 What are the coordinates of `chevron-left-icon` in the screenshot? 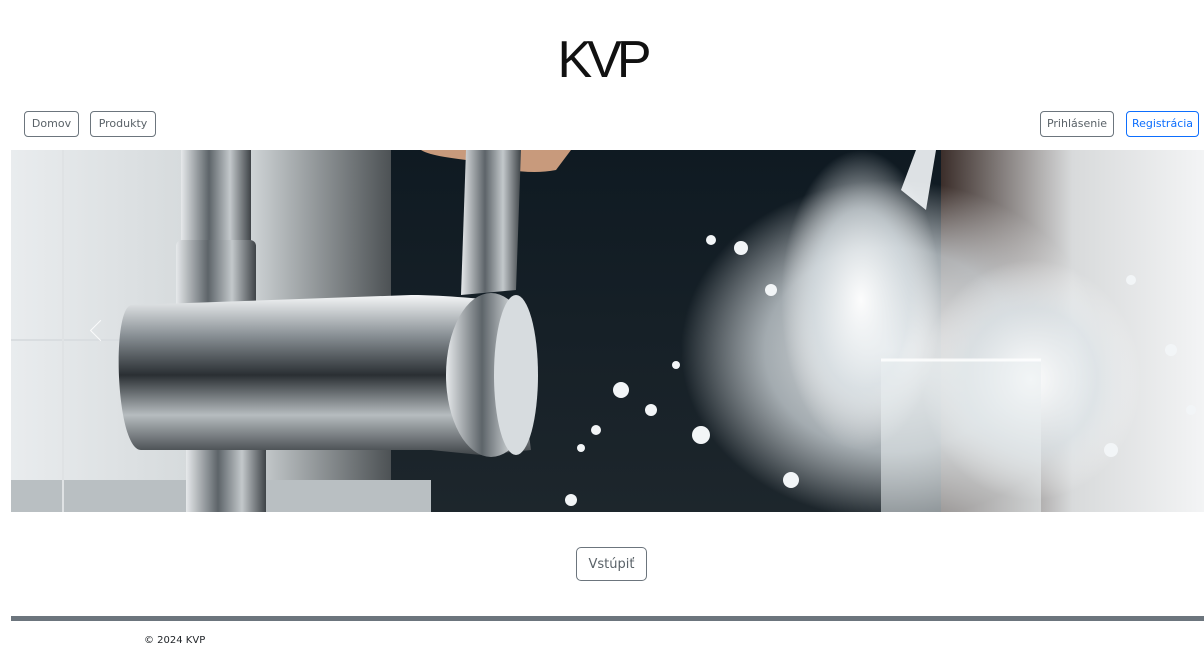 It's located at (100, 330).